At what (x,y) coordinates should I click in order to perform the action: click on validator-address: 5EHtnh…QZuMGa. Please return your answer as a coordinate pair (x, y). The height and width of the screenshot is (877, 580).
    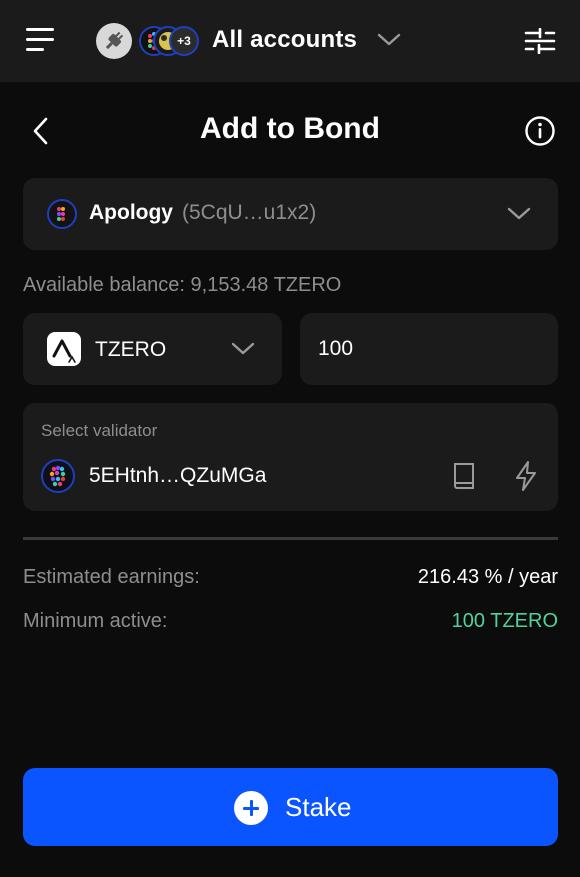
    Looking at the image, I should click on (178, 475).